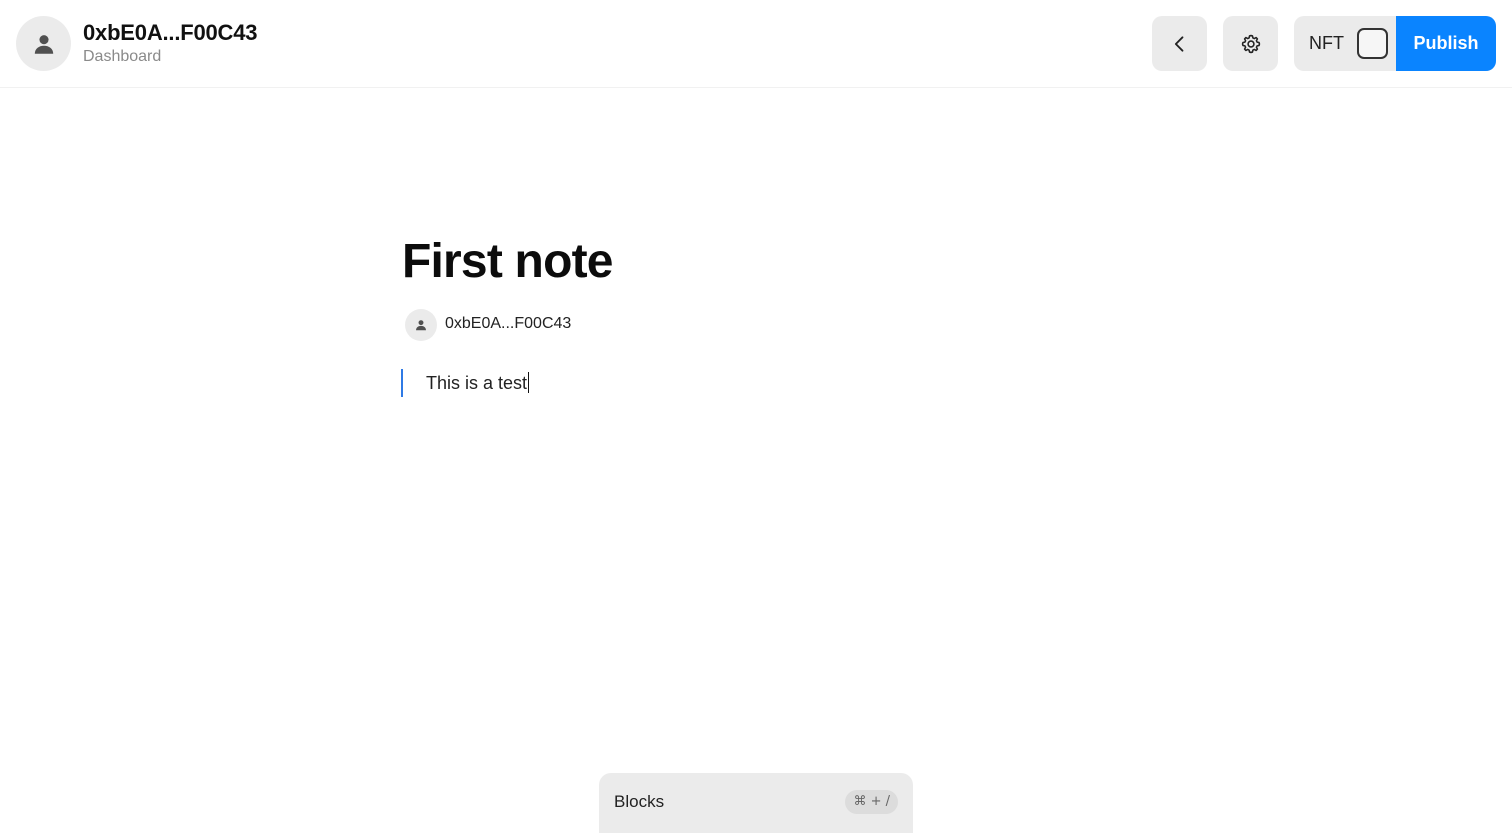 This screenshot has height=833, width=1512. I want to click on checkbox-icon, so click(1372, 43).